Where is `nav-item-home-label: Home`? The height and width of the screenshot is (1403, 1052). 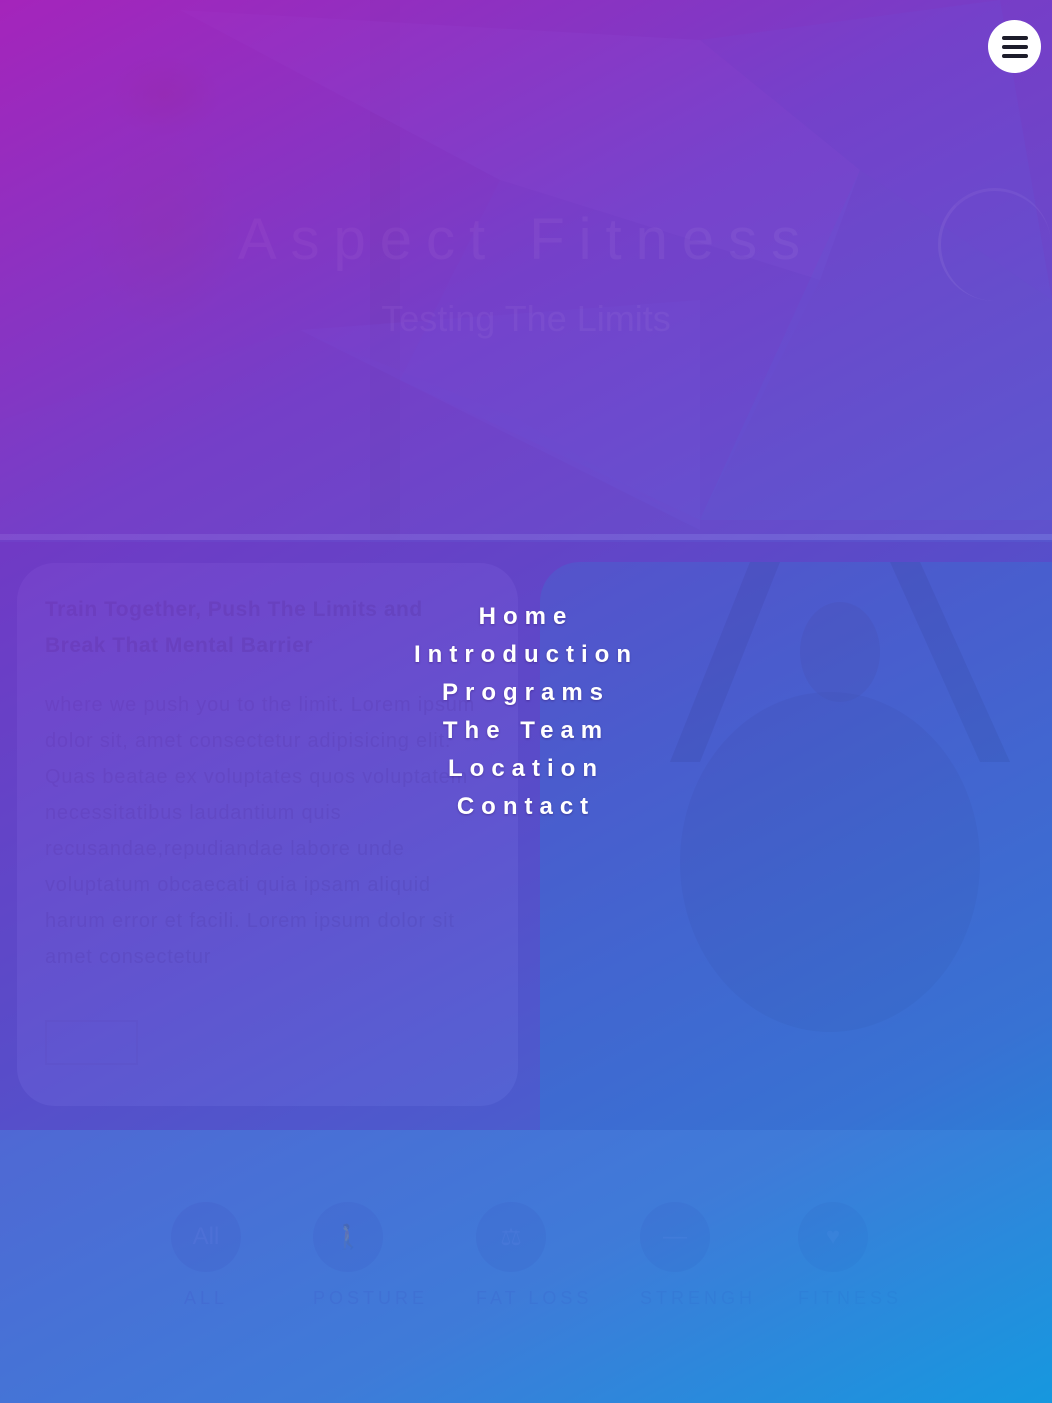 nav-item-home-label: Home is located at coordinates (526, 616).